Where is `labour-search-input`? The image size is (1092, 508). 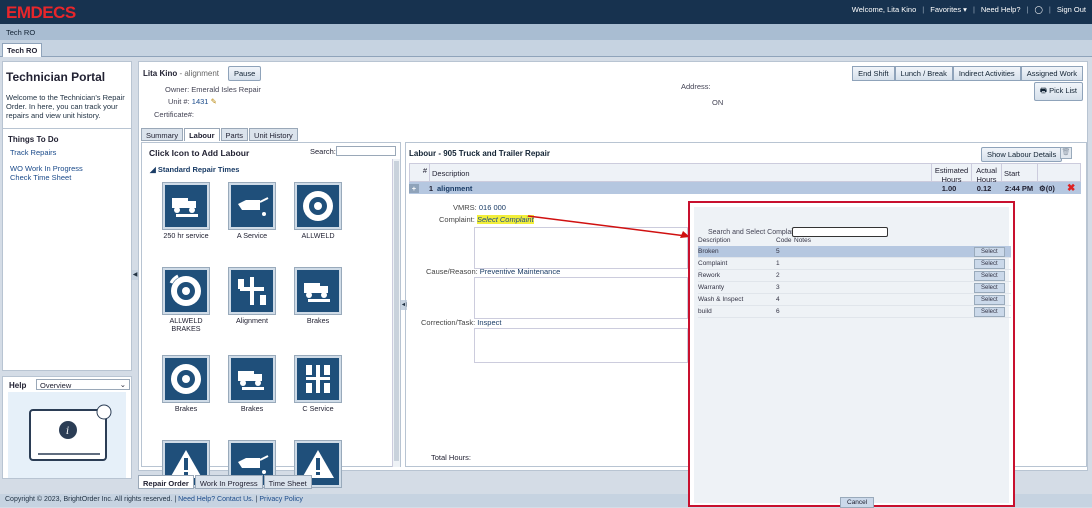
labour-search-input is located at coordinates (366, 151).